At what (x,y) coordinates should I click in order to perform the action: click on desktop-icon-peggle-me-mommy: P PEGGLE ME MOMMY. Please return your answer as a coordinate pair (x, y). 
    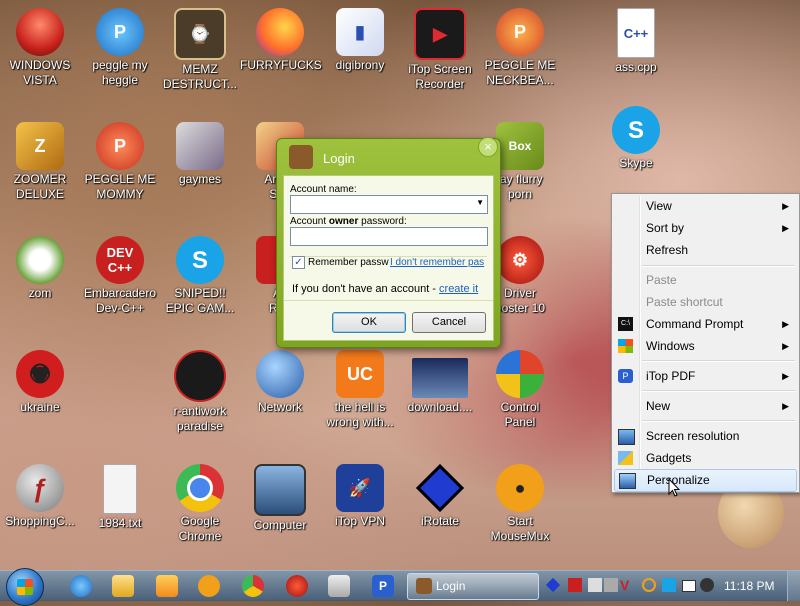
    Looking at the image, I should click on (120, 162).